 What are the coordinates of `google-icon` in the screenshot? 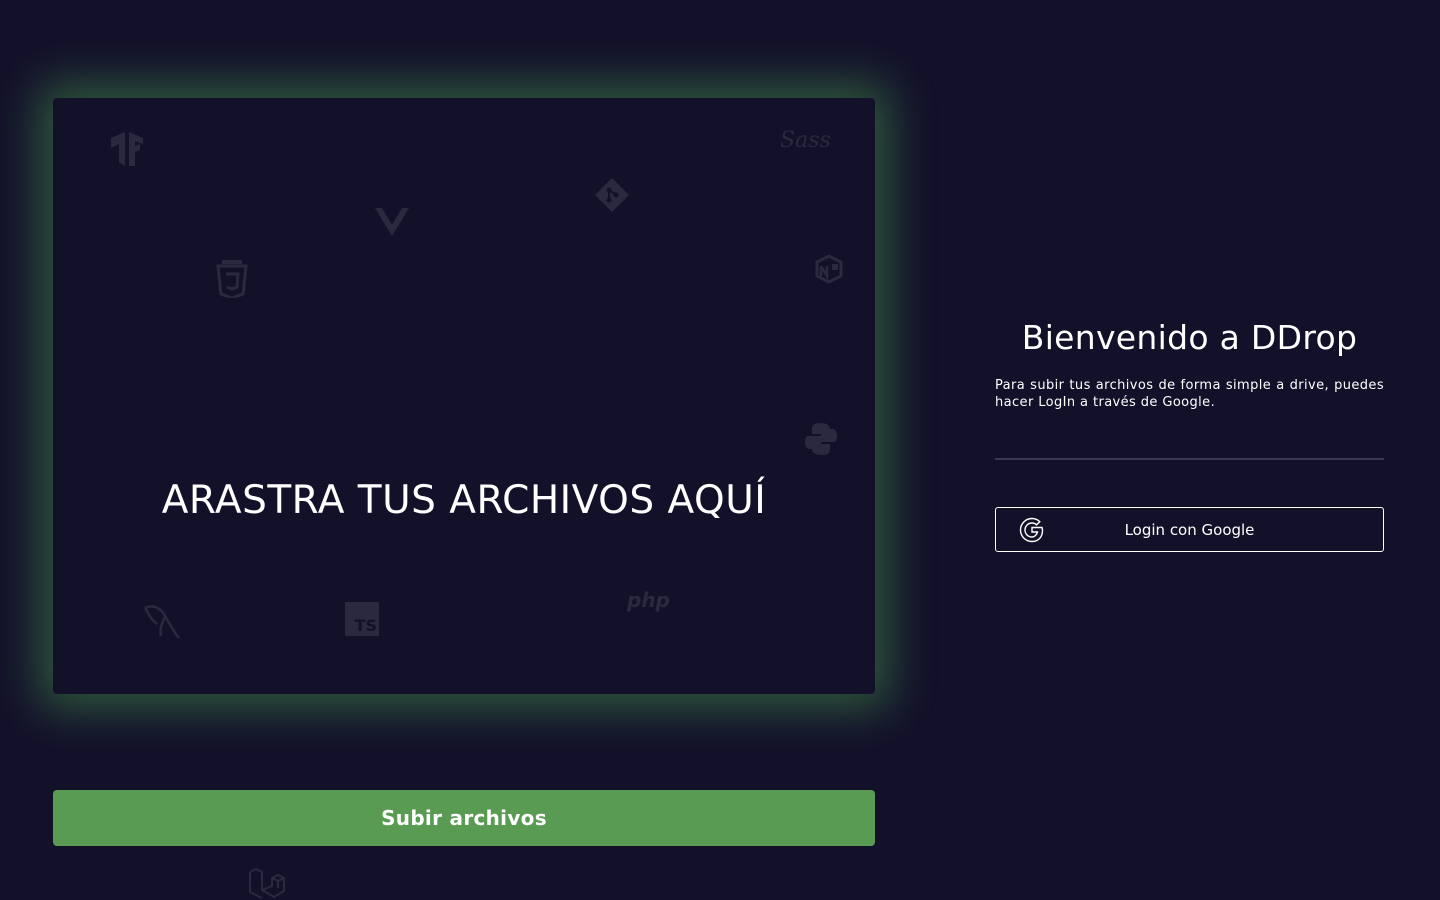 It's located at (1032, 532).